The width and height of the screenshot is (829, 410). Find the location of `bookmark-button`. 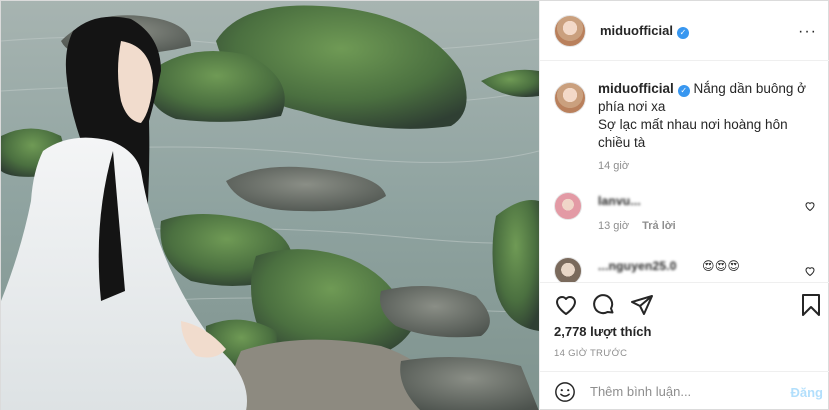

bookmark-button is located at coordinates (811, 305).